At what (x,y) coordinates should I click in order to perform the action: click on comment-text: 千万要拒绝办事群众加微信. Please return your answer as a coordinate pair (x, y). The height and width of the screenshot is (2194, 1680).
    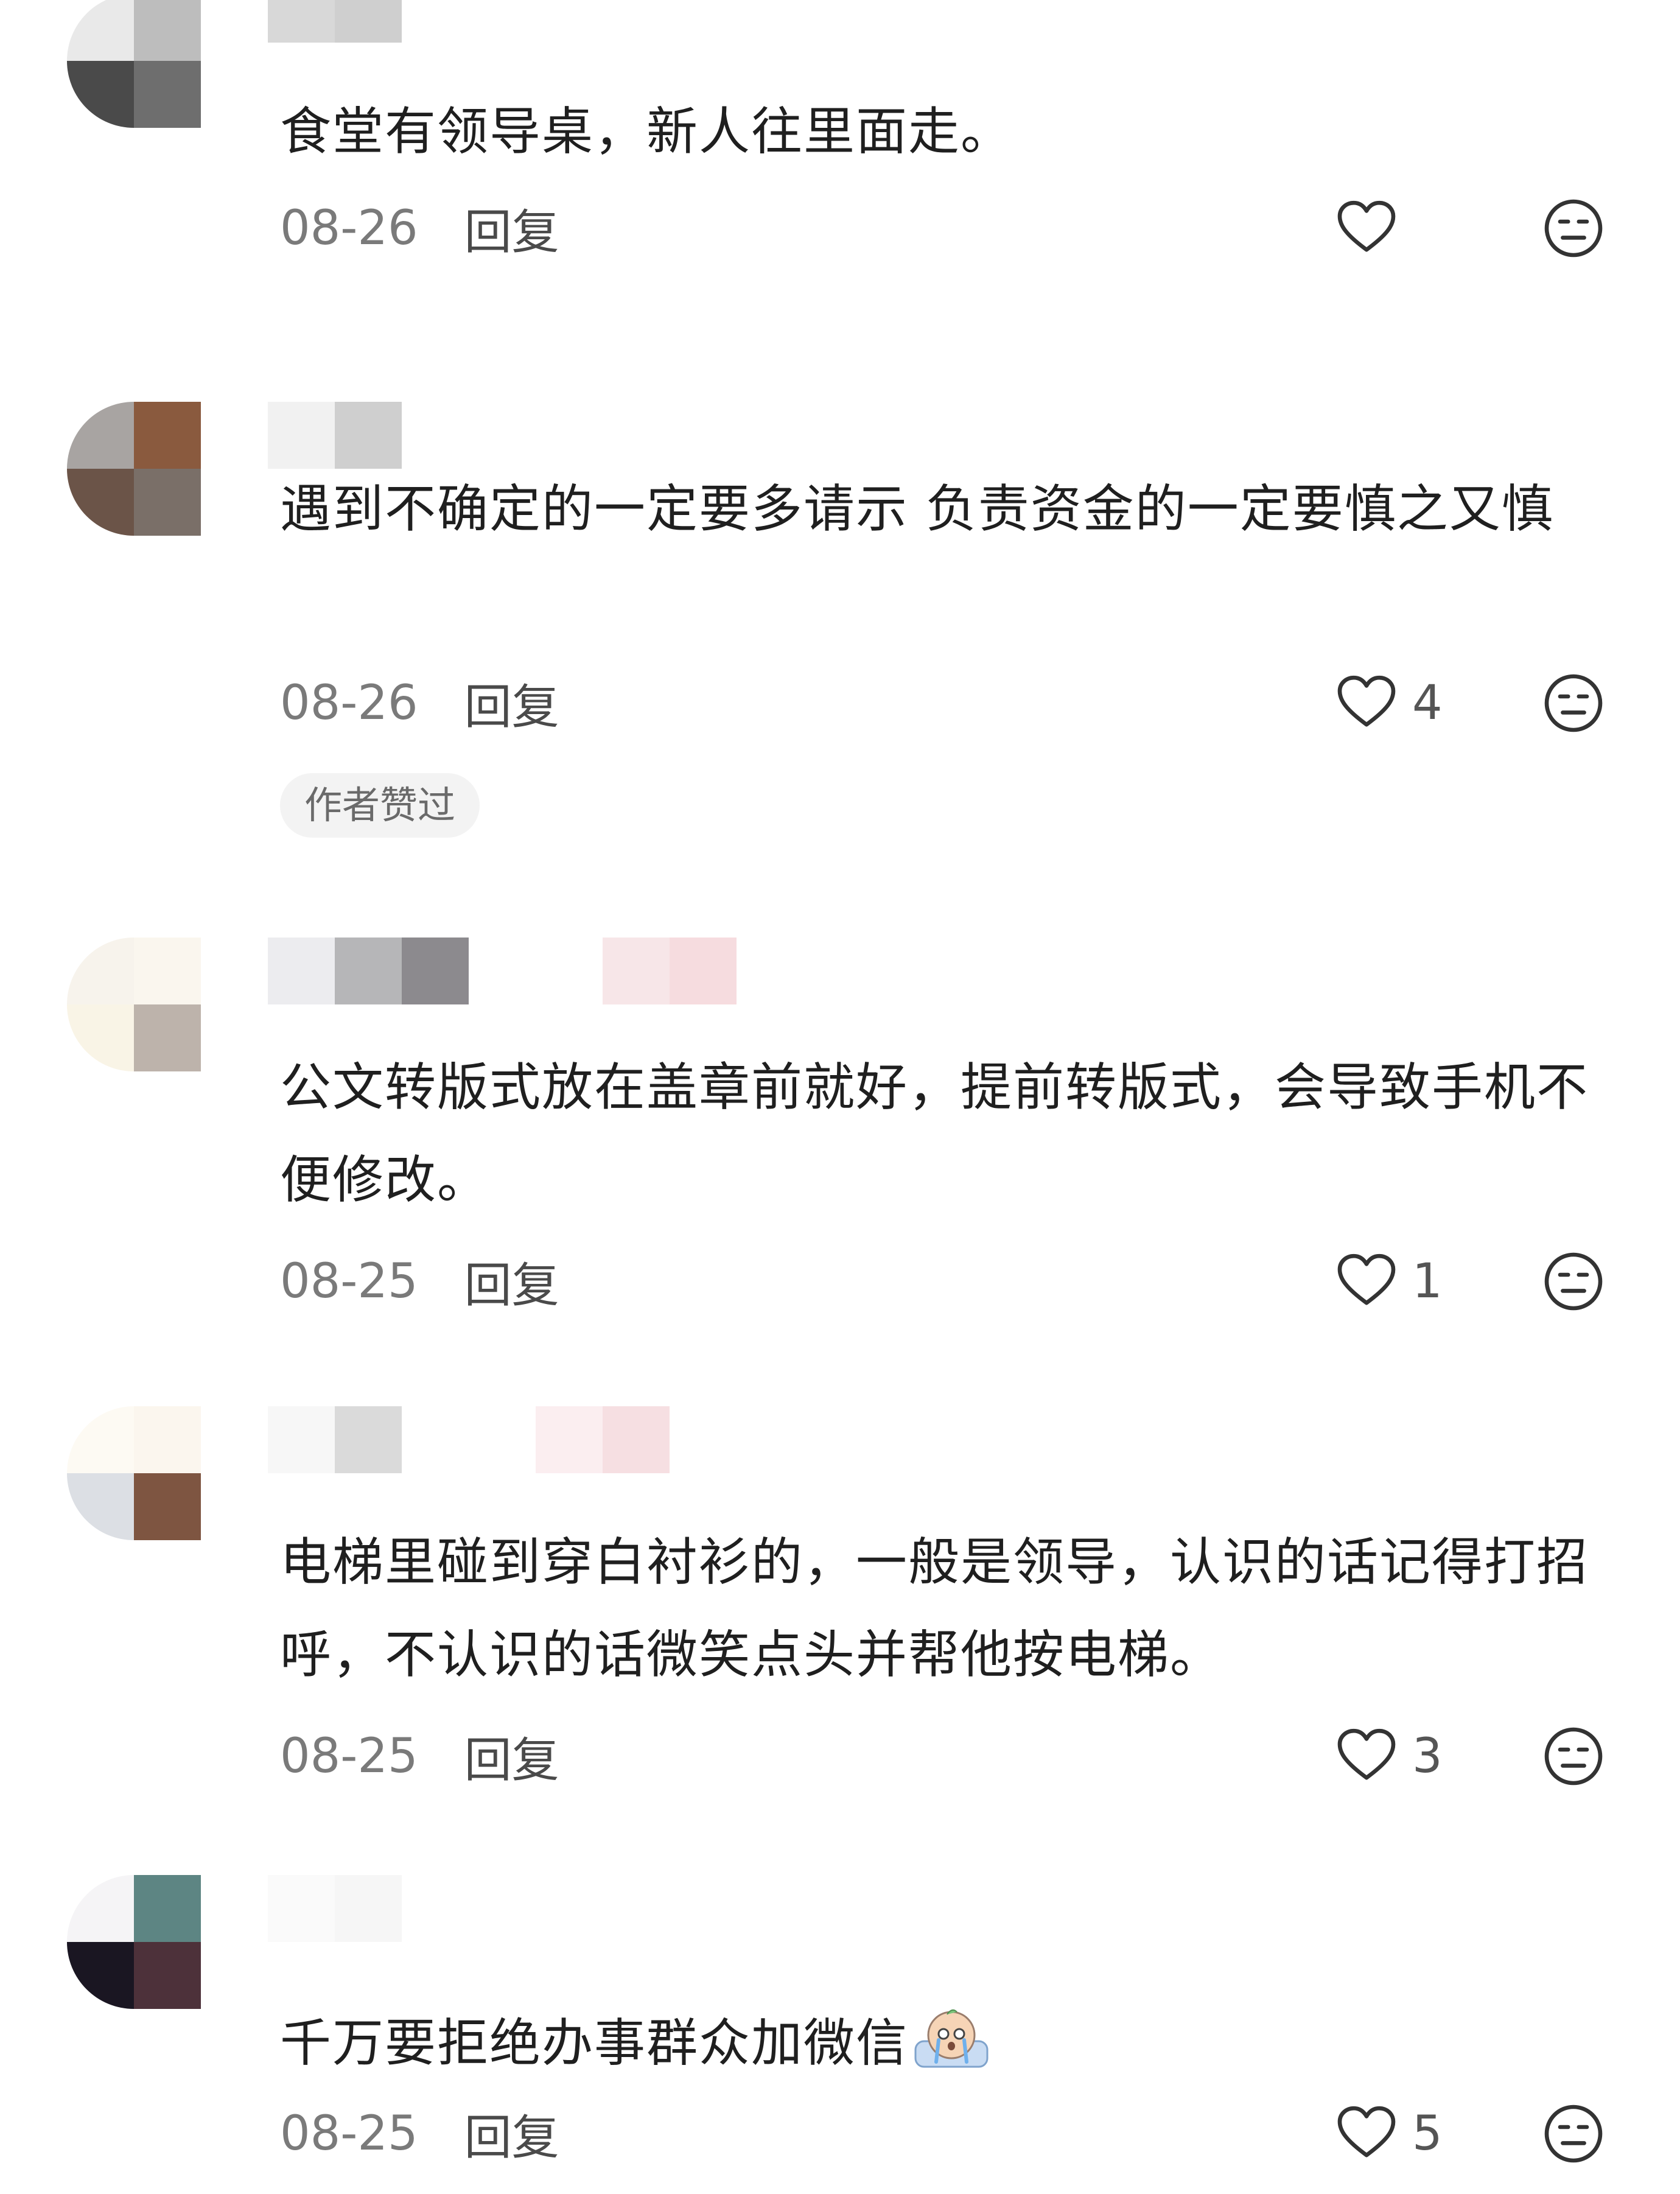
    Looking at the image, I should click on (949, 2043).